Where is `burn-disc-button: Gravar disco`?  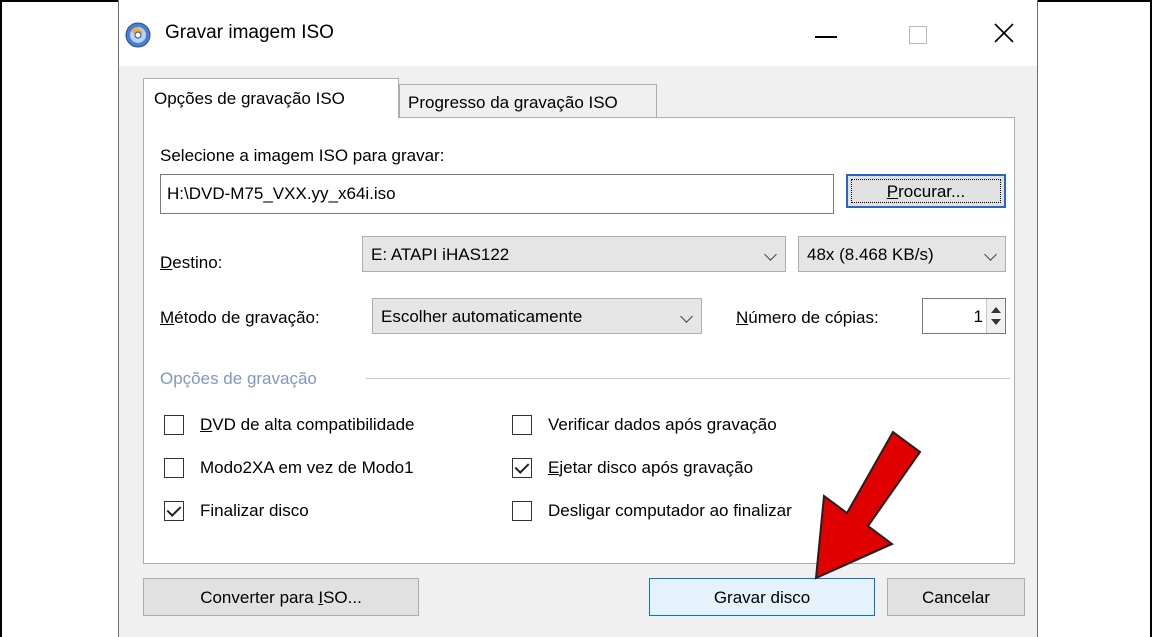
burn-disc-button: Gravar disco is located at coordinates (762, 597).